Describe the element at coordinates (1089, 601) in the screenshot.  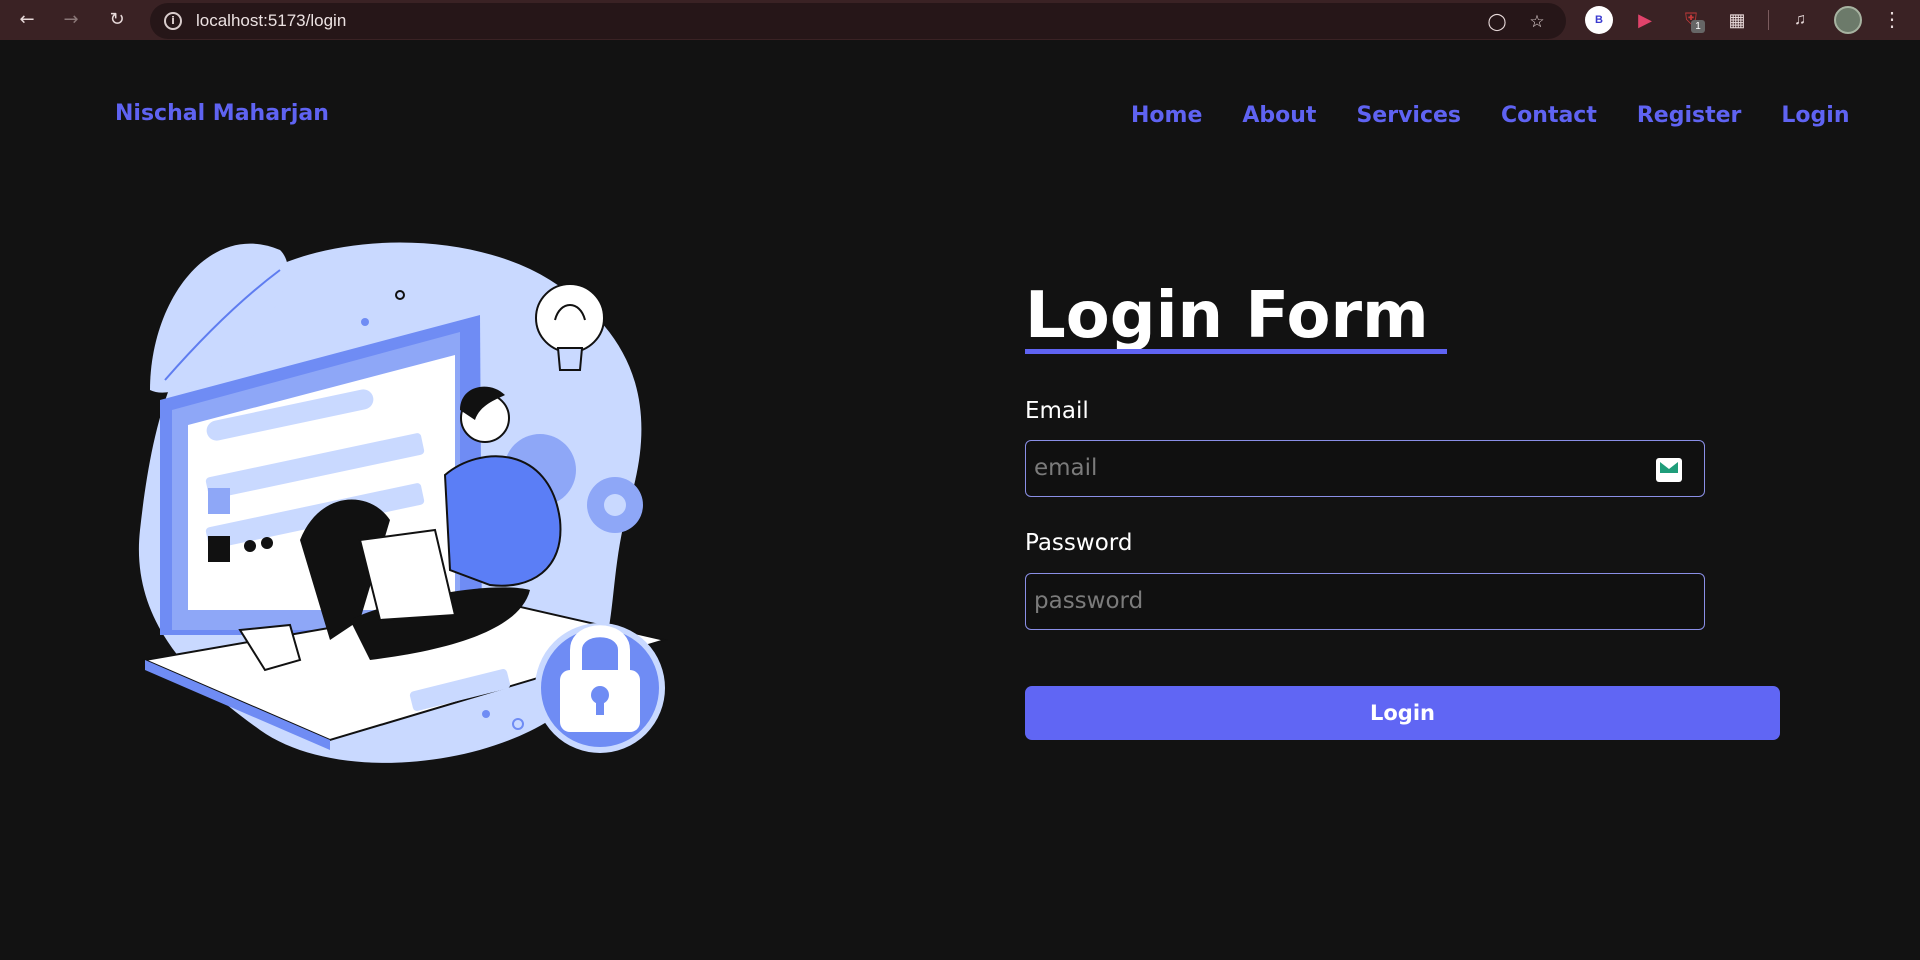
I see `password-placeholder: password` at that location.